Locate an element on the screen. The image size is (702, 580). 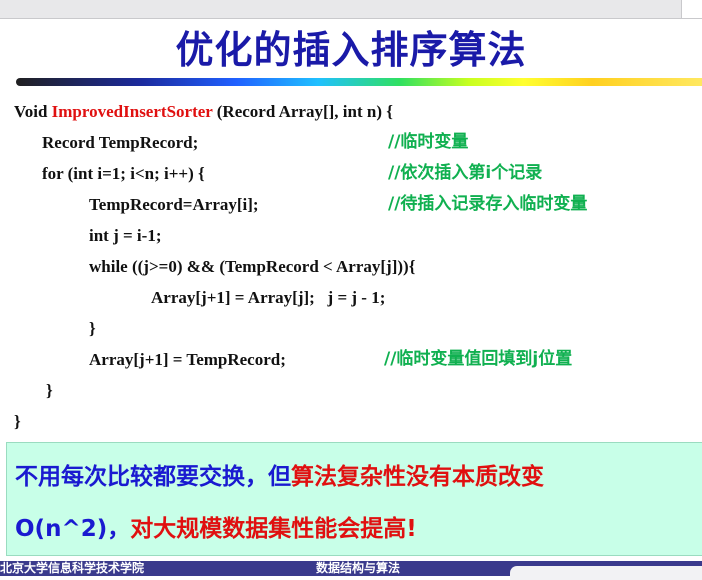
footer-institution: 北京大学信息科学技术学院 is located at coordinates (72, 568).